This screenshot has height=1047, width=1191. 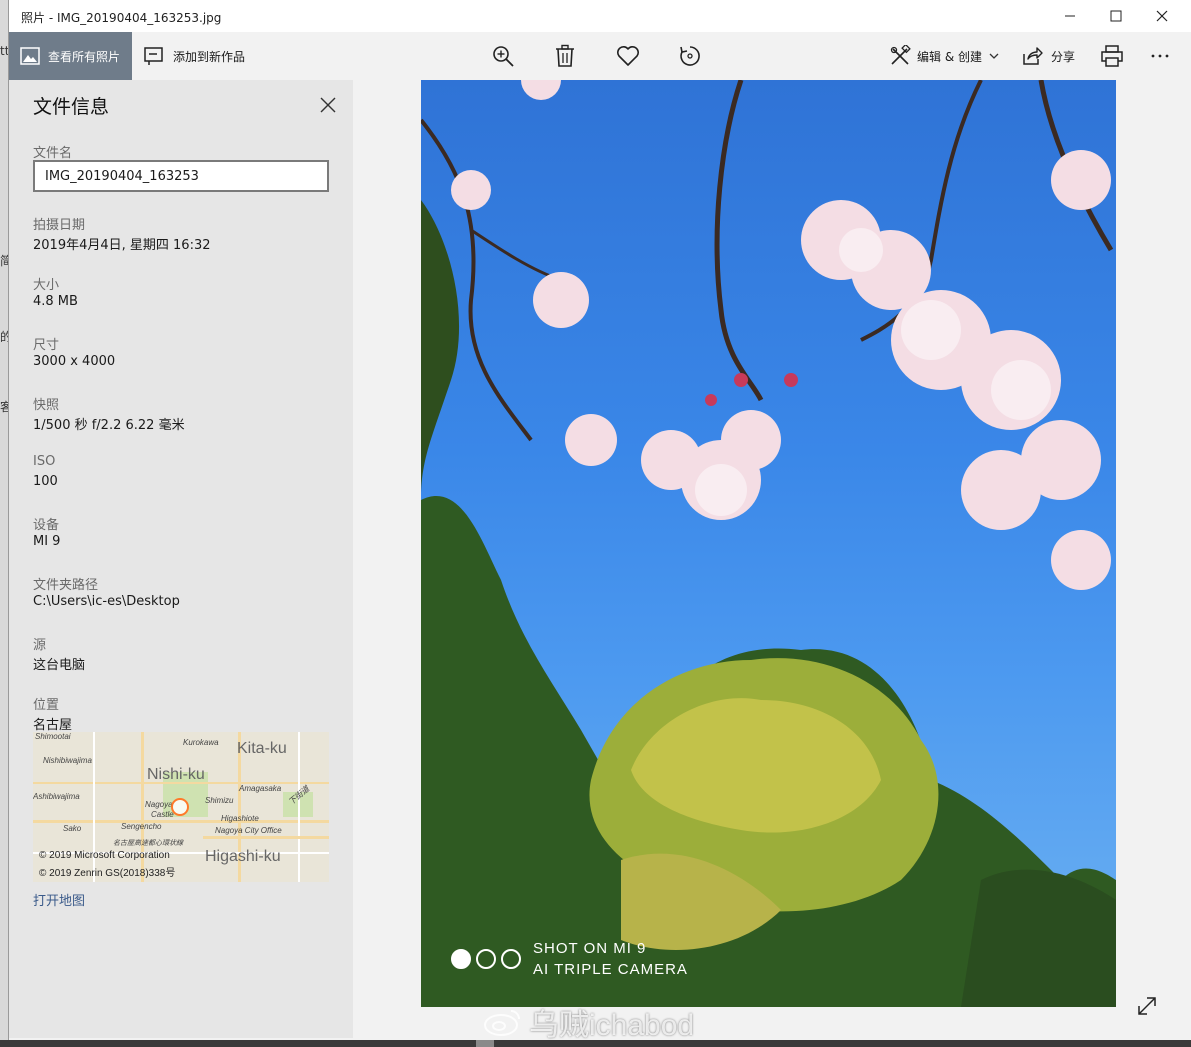 What do you see at coordinates (46, 285) in the screenshot?
I see `size-label: 大小` at bounding box center [46, 285].